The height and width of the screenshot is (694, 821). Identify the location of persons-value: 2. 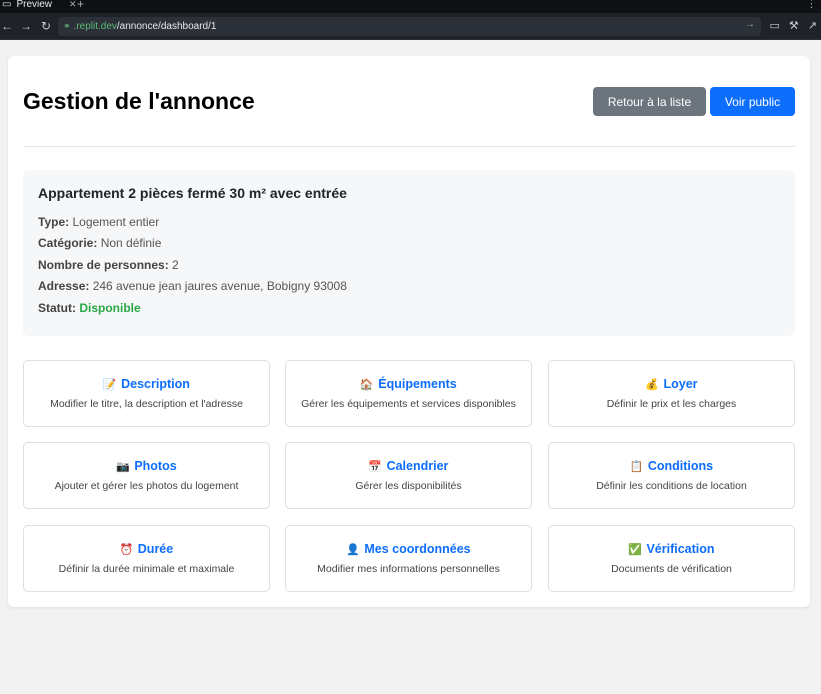
(175, 265).